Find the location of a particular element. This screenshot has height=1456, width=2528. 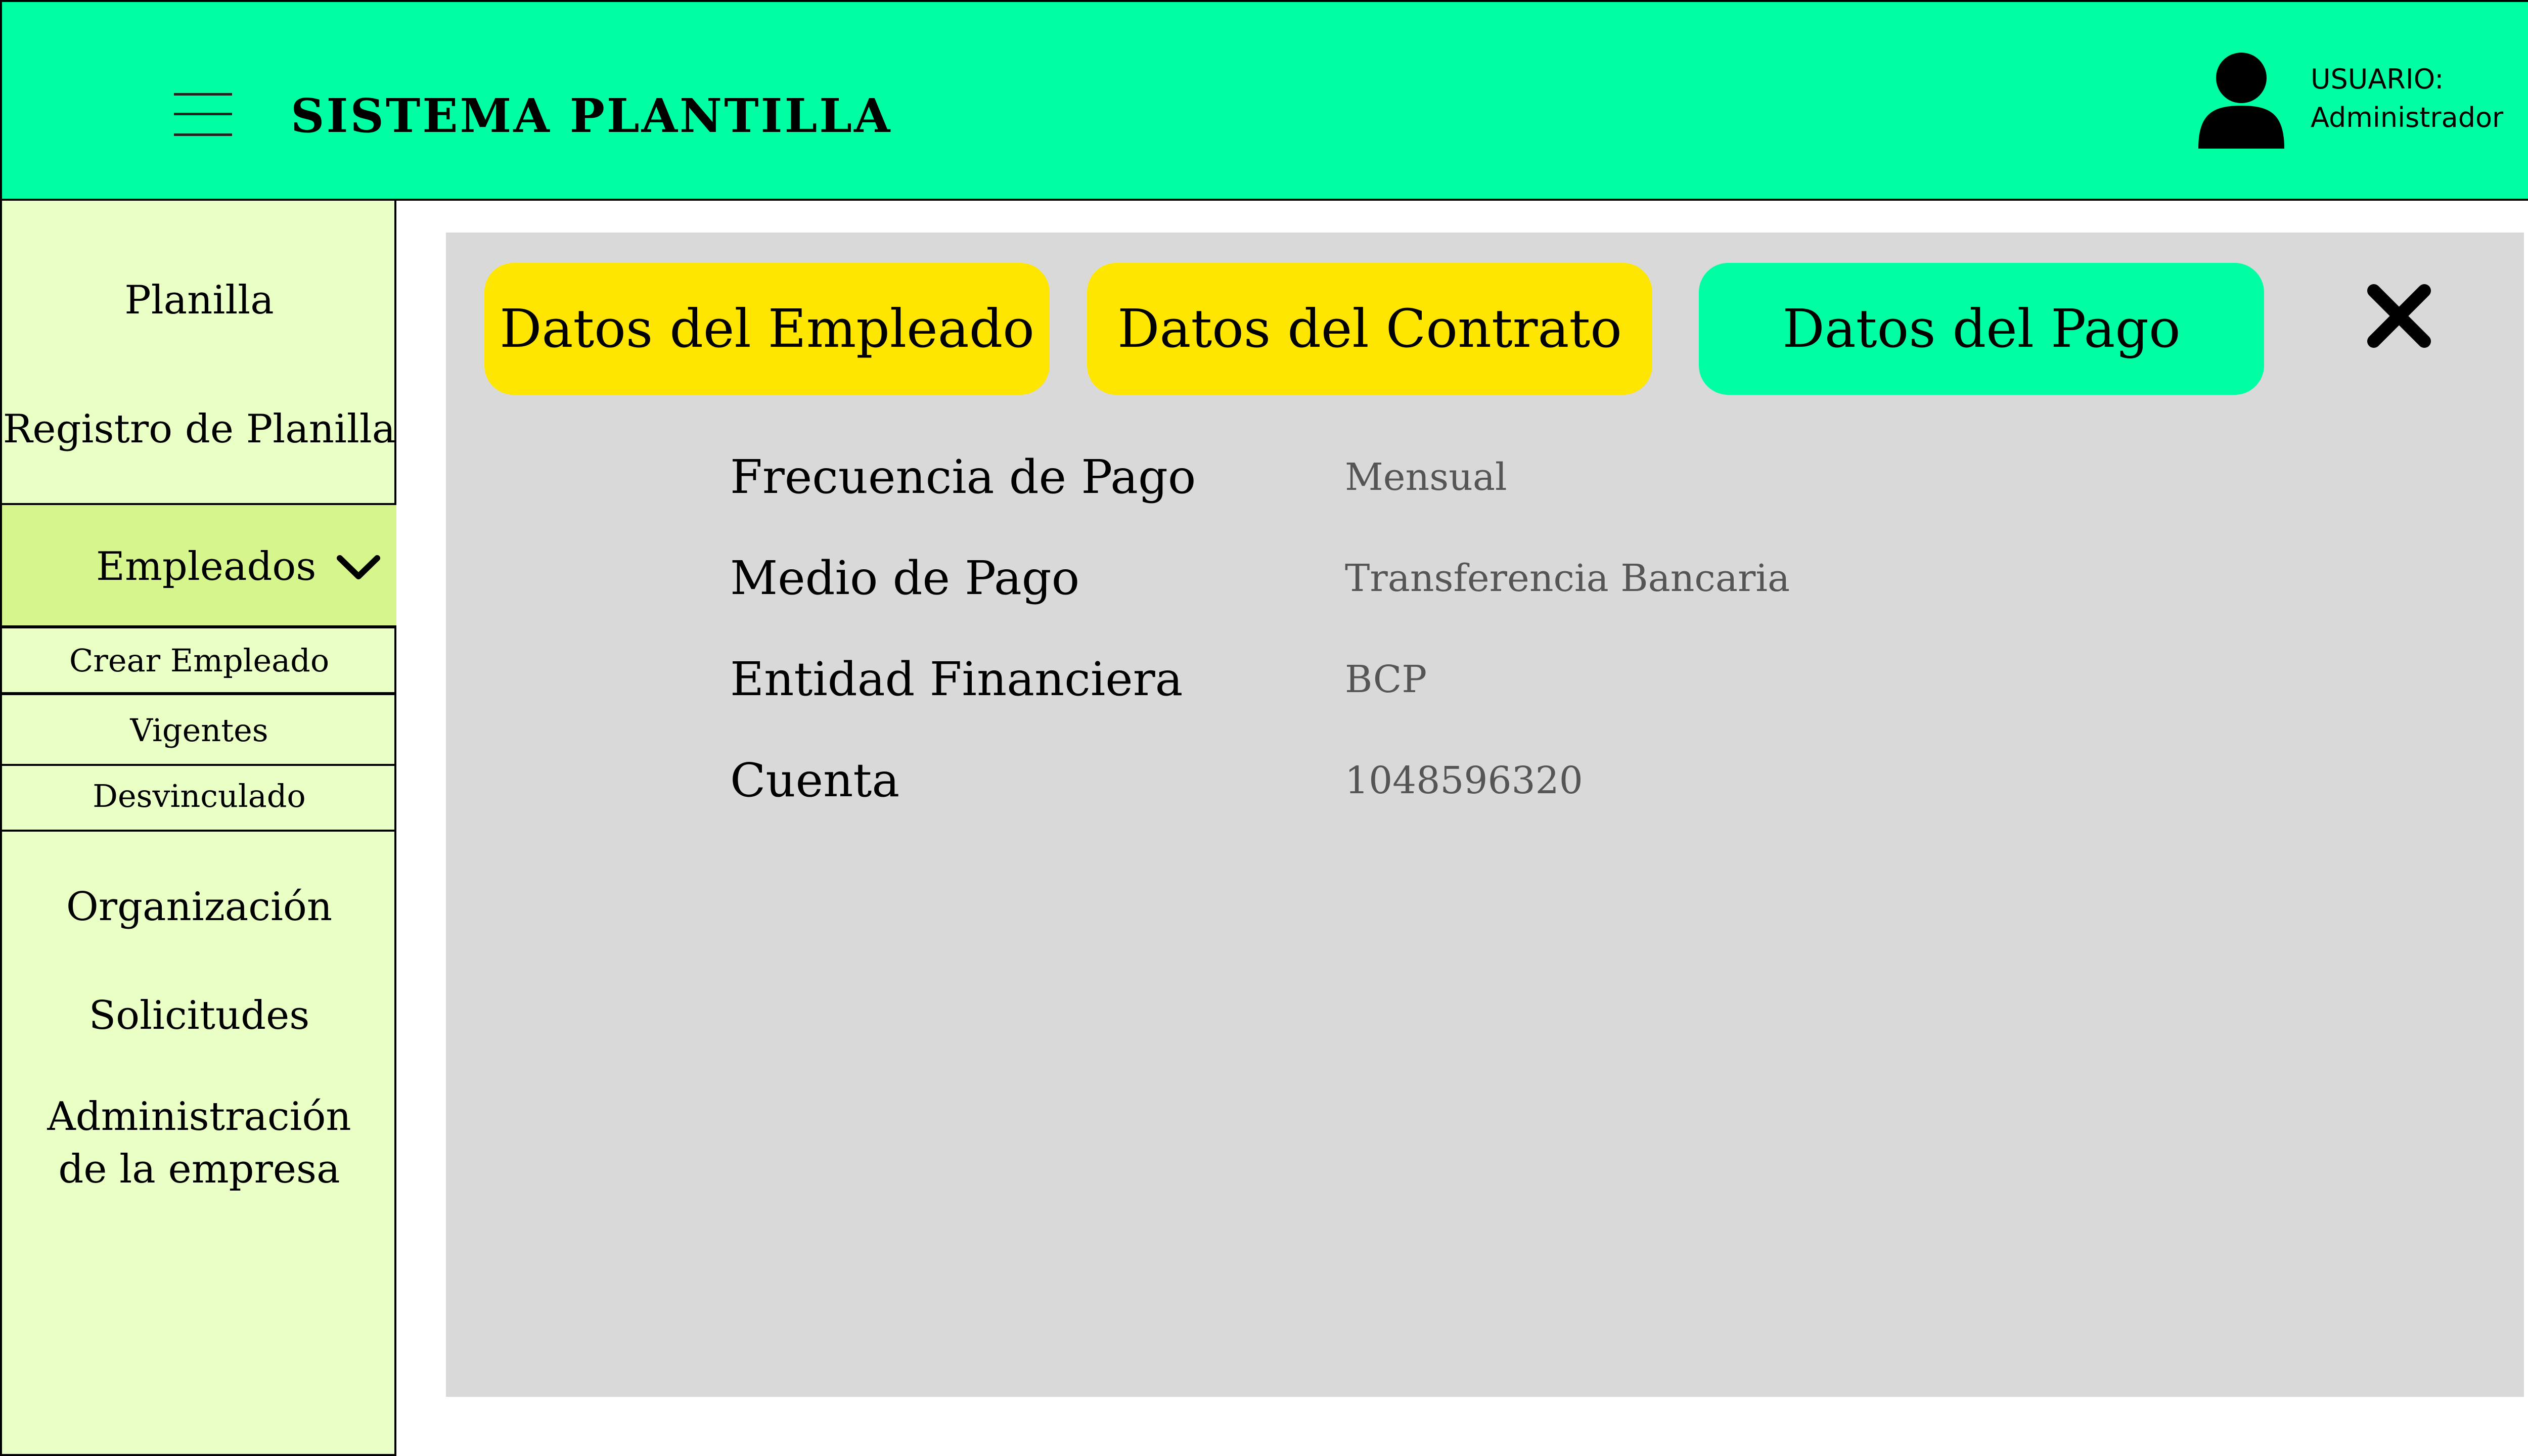

field-label-entidad-financiera: Entidad Financiera is located at coordinates (957, 679).